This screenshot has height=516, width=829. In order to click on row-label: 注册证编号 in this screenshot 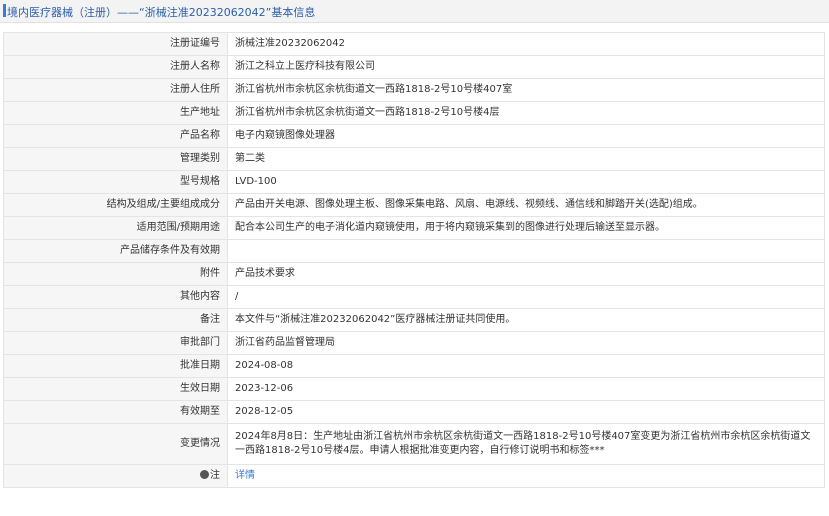, I will do `click(115, 44)`.